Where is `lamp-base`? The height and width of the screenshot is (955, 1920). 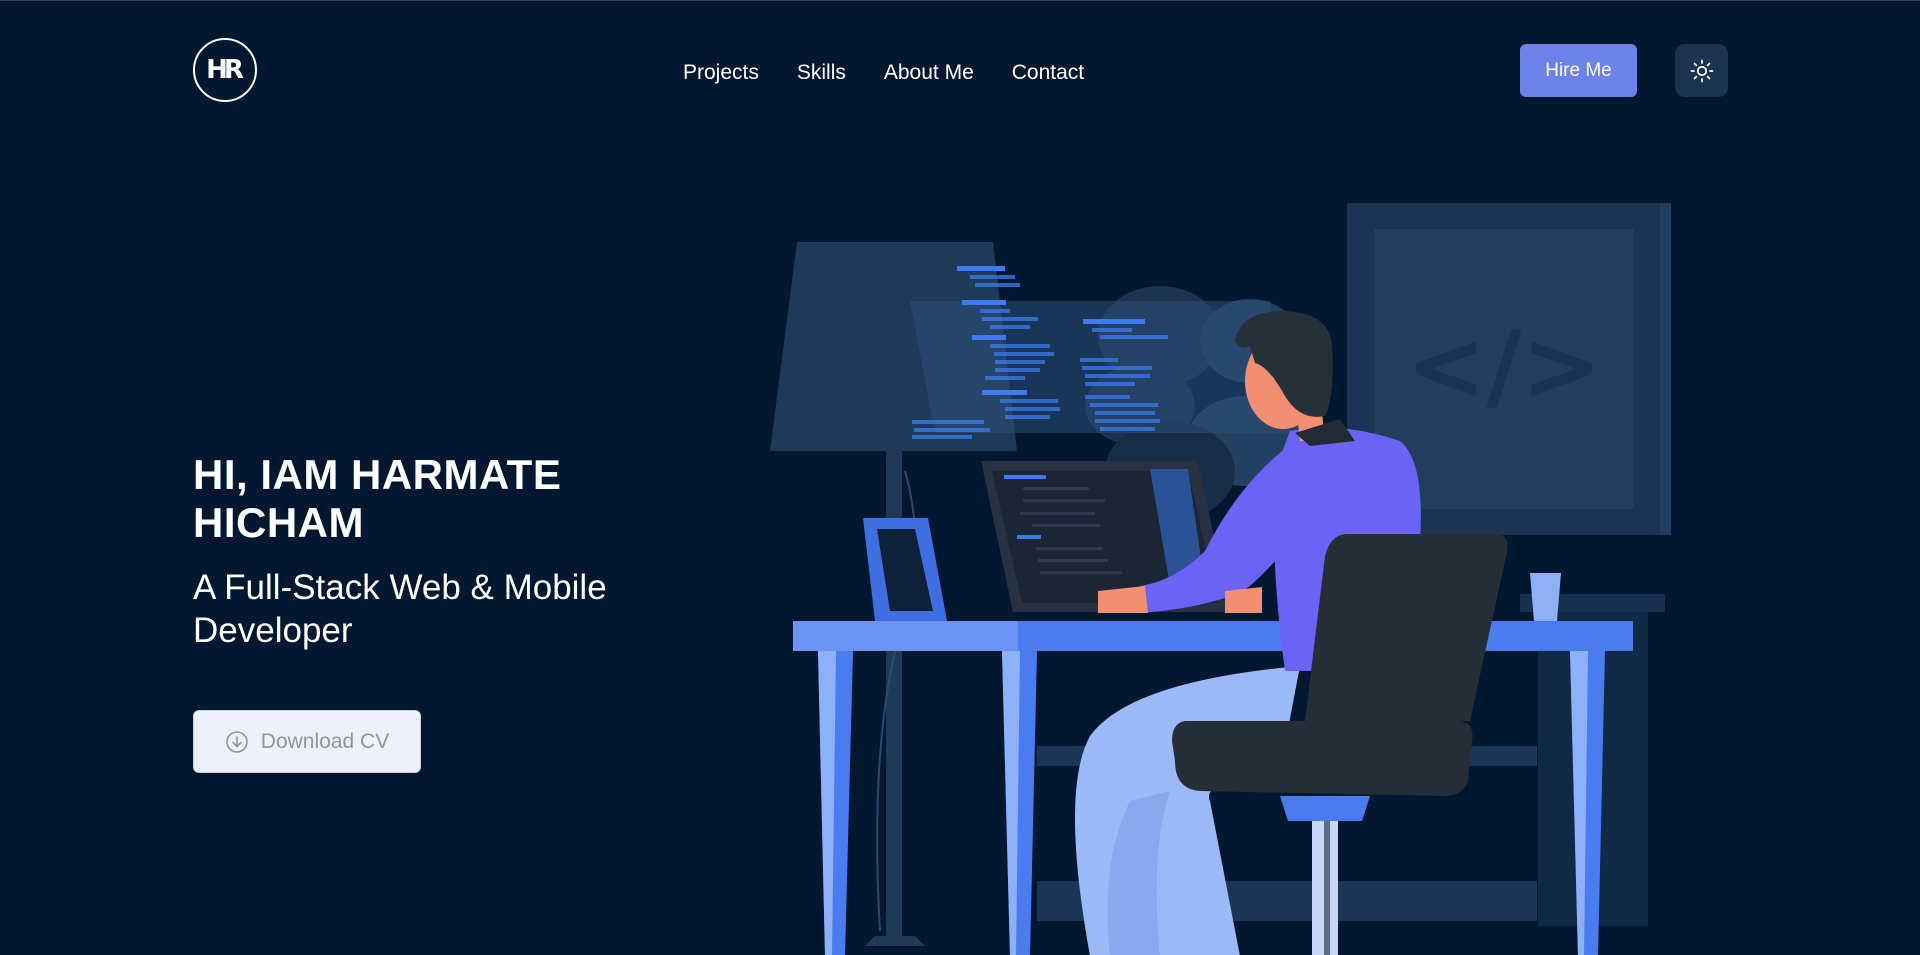
lamp-base is located at coordinates (895, 941).